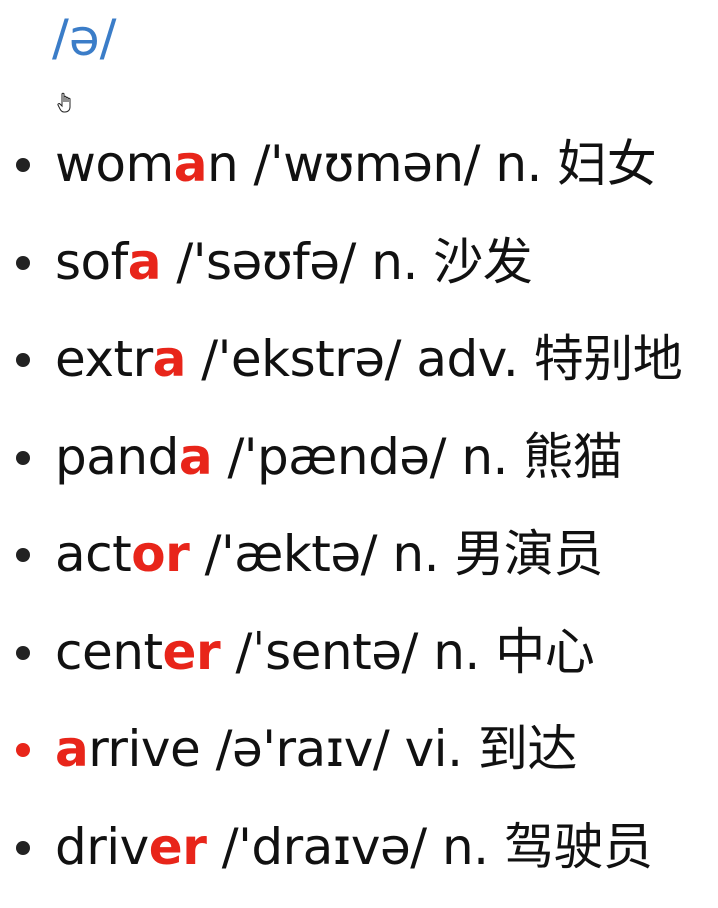 The height and width of the screenshot is (908, 718). What do you see at coordinates (64, 102) in the screenshot?
I see `hand-pointer-icon` at bounding box center [64, 102].